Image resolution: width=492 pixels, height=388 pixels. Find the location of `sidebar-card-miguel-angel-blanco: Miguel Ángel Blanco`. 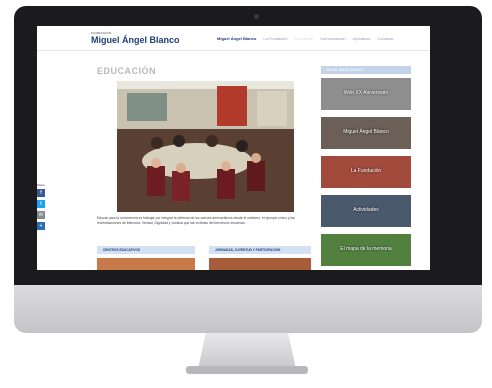

sidebar-card-miguel-angel-blanco: Miguel Ángel Blanco is located at coordinates (366, 133).